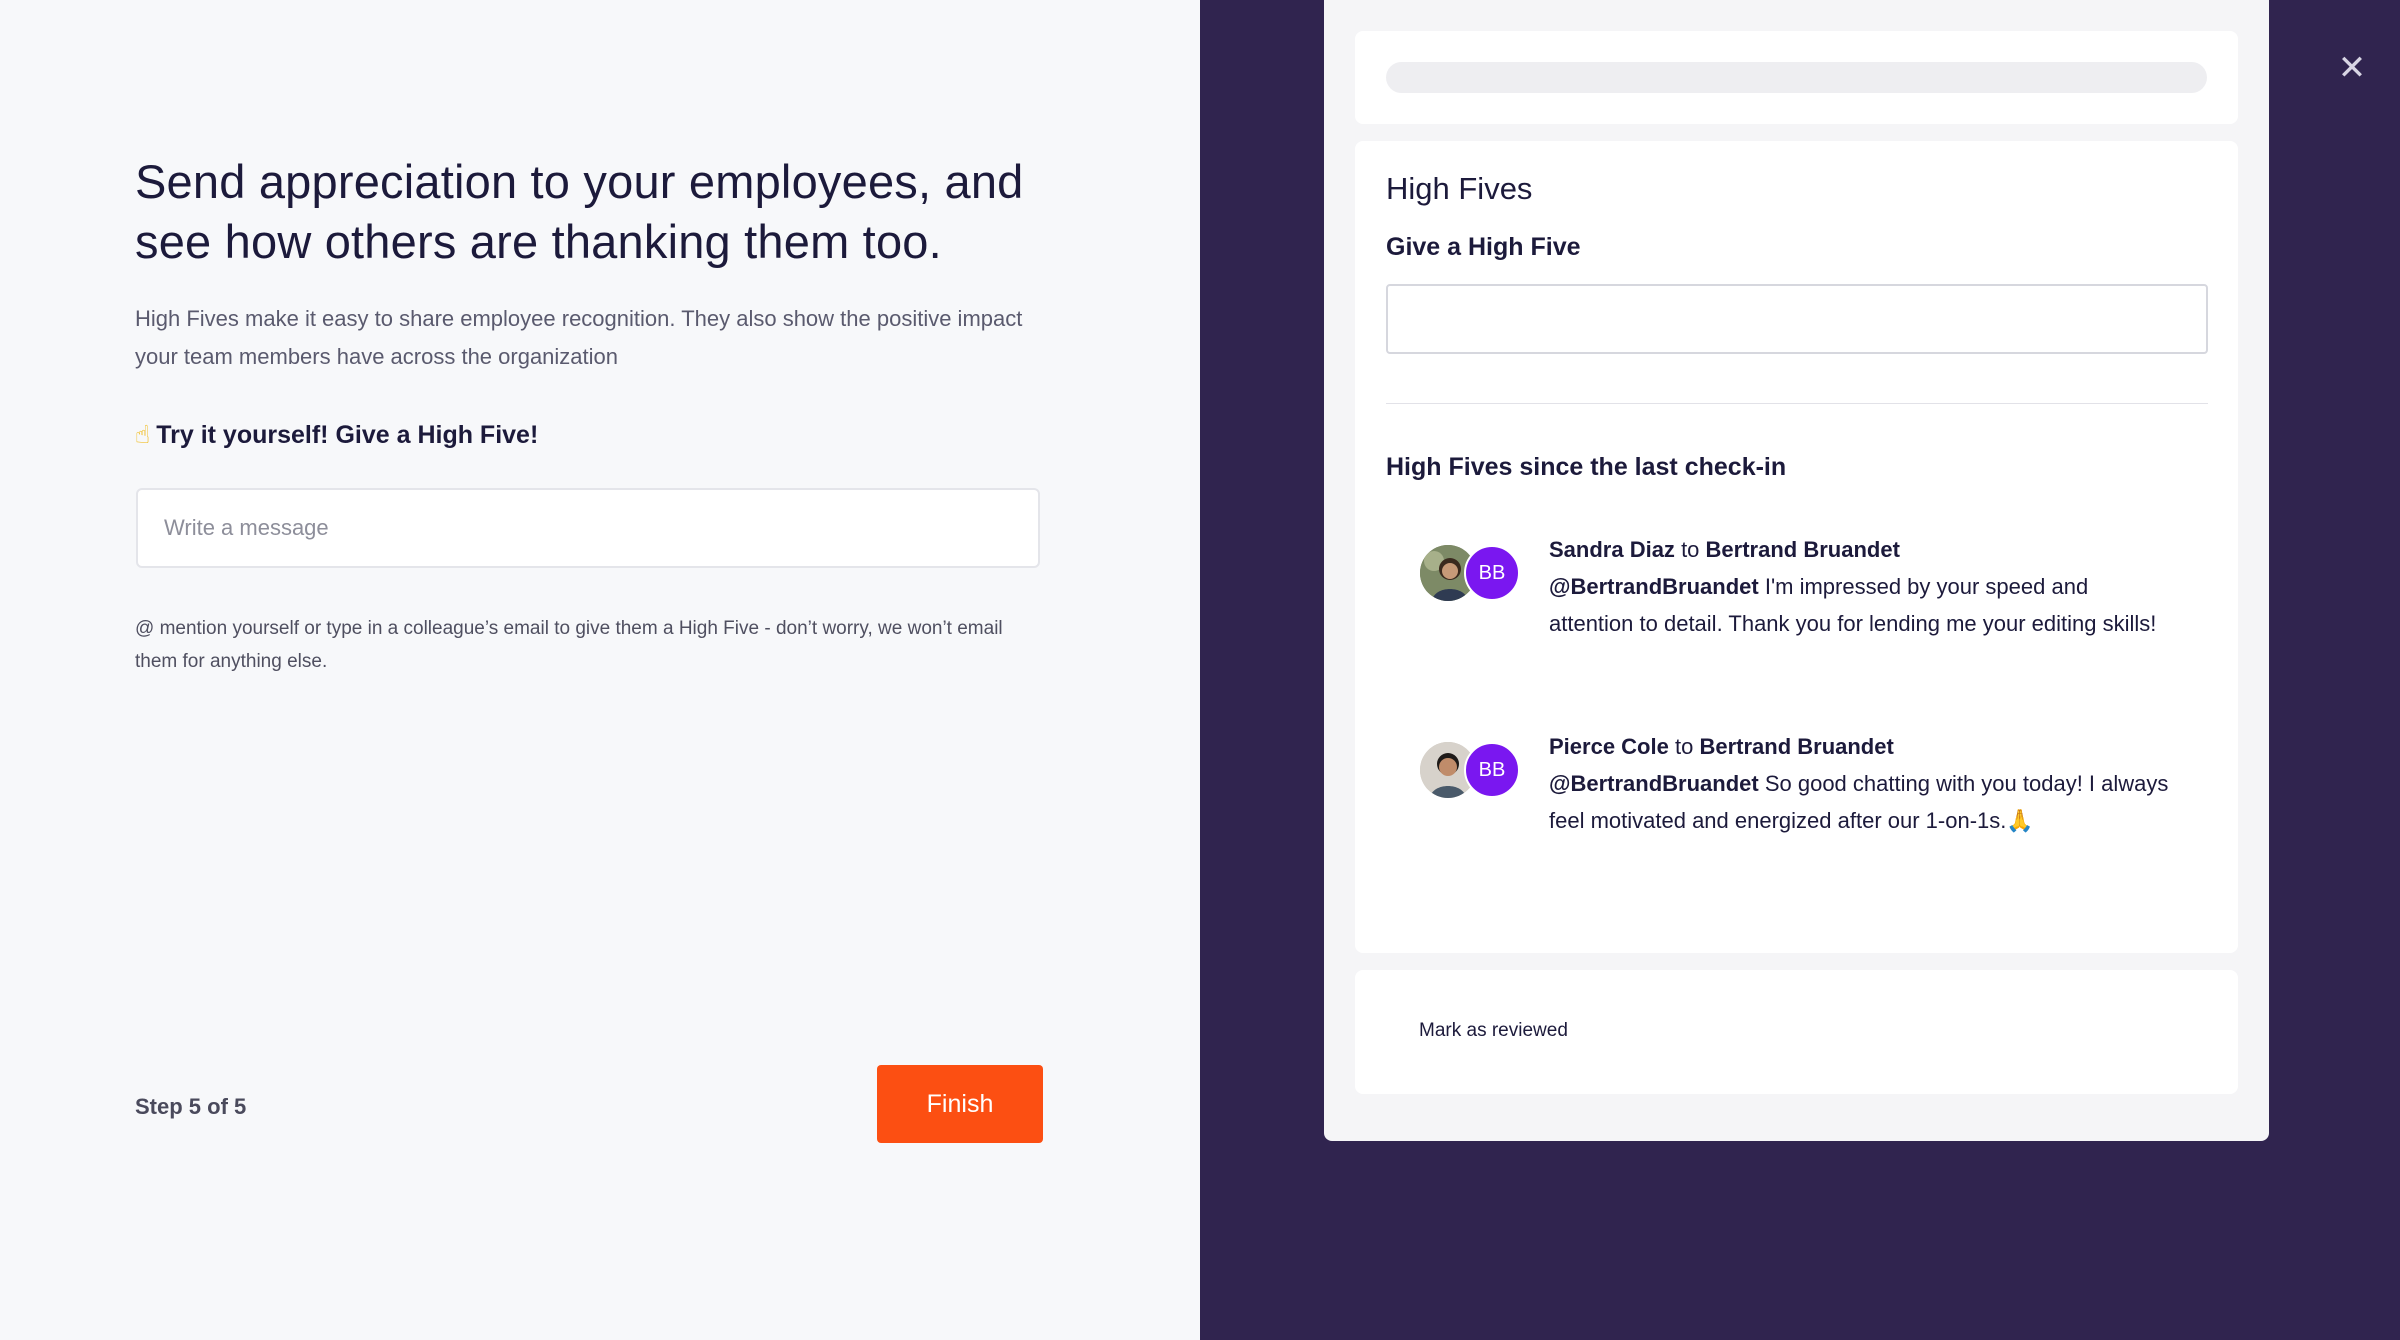 This screenshot has height=1340, width=2400. What do you see at coordinates (143, 434) in the screenshot?
I see `pointing-finger-icon: ☝` at bounding box center [143, 434].